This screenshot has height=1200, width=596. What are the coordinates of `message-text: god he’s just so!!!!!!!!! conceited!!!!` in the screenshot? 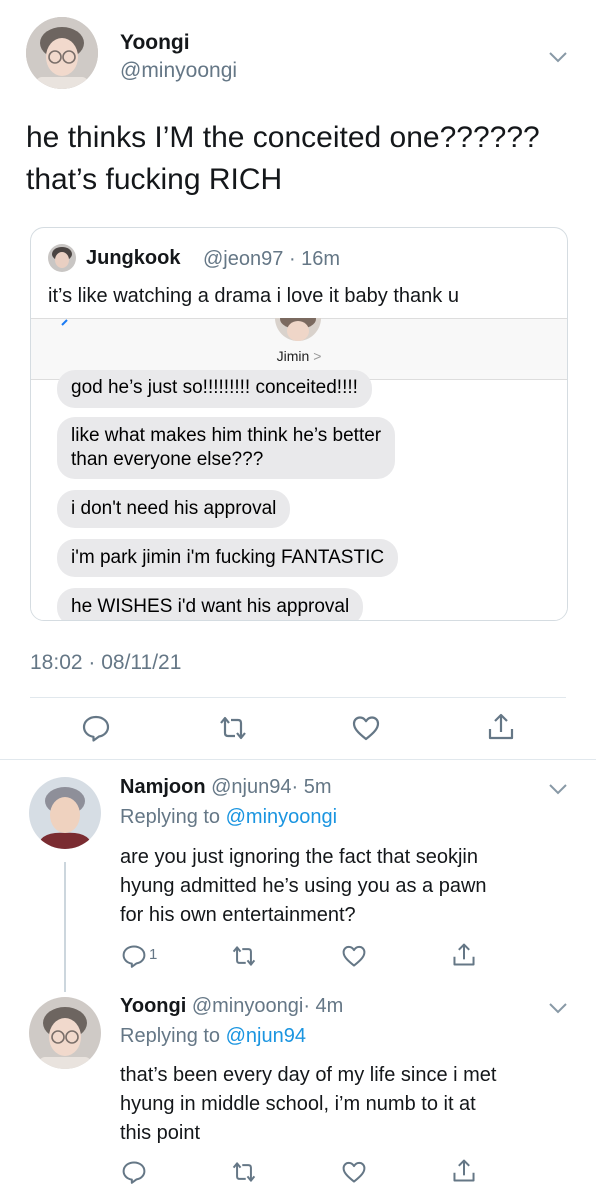 It's located at (214, 387).